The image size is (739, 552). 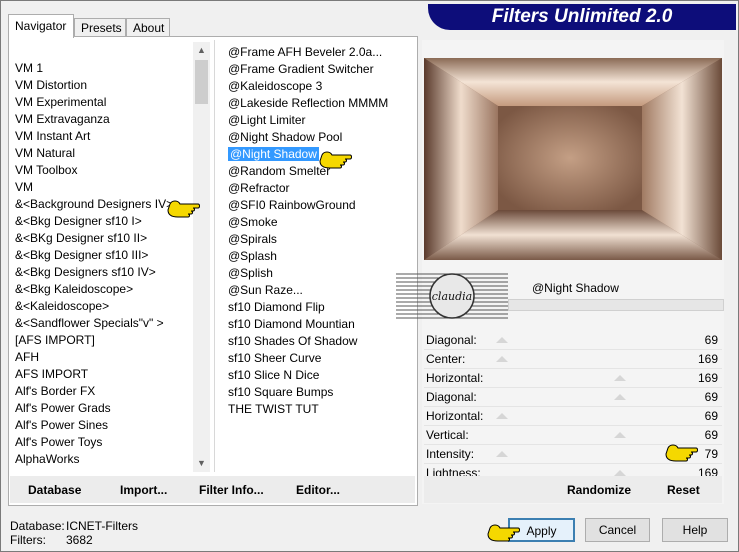 What do you see at coordinates (695, 530) in the screenshot?
I see `help-button: Help` at bounding box center [695, 530].